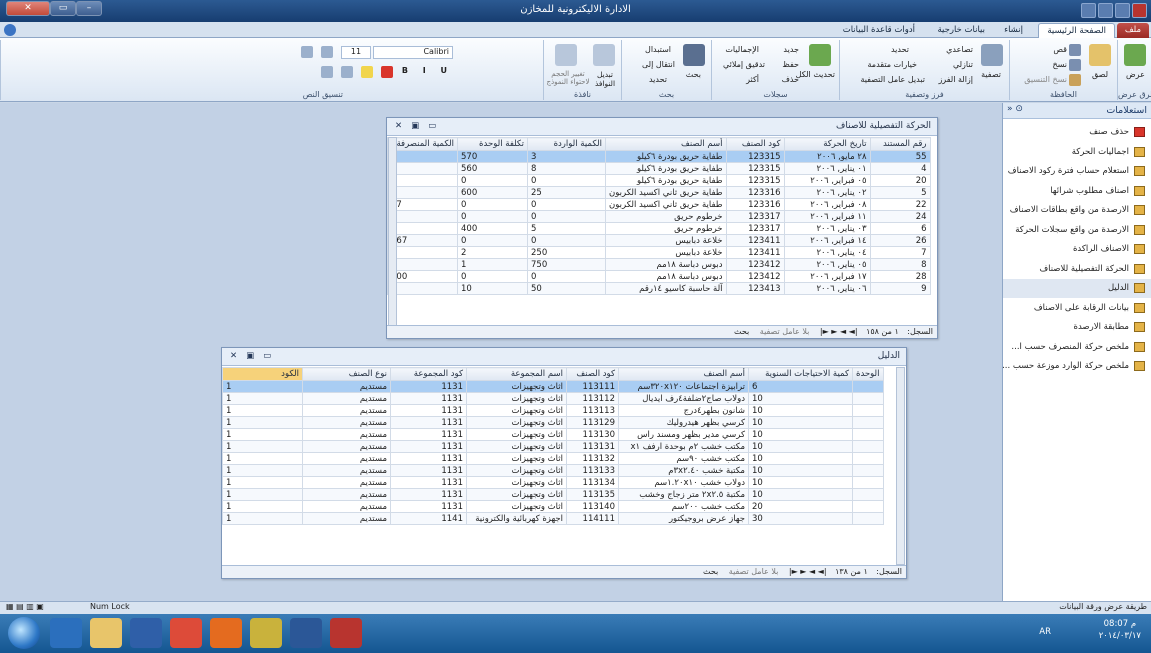 This screenshot has width=1151, height=653. I want to click on guide-window-controls: ✕▣▭, so click(255, 356).